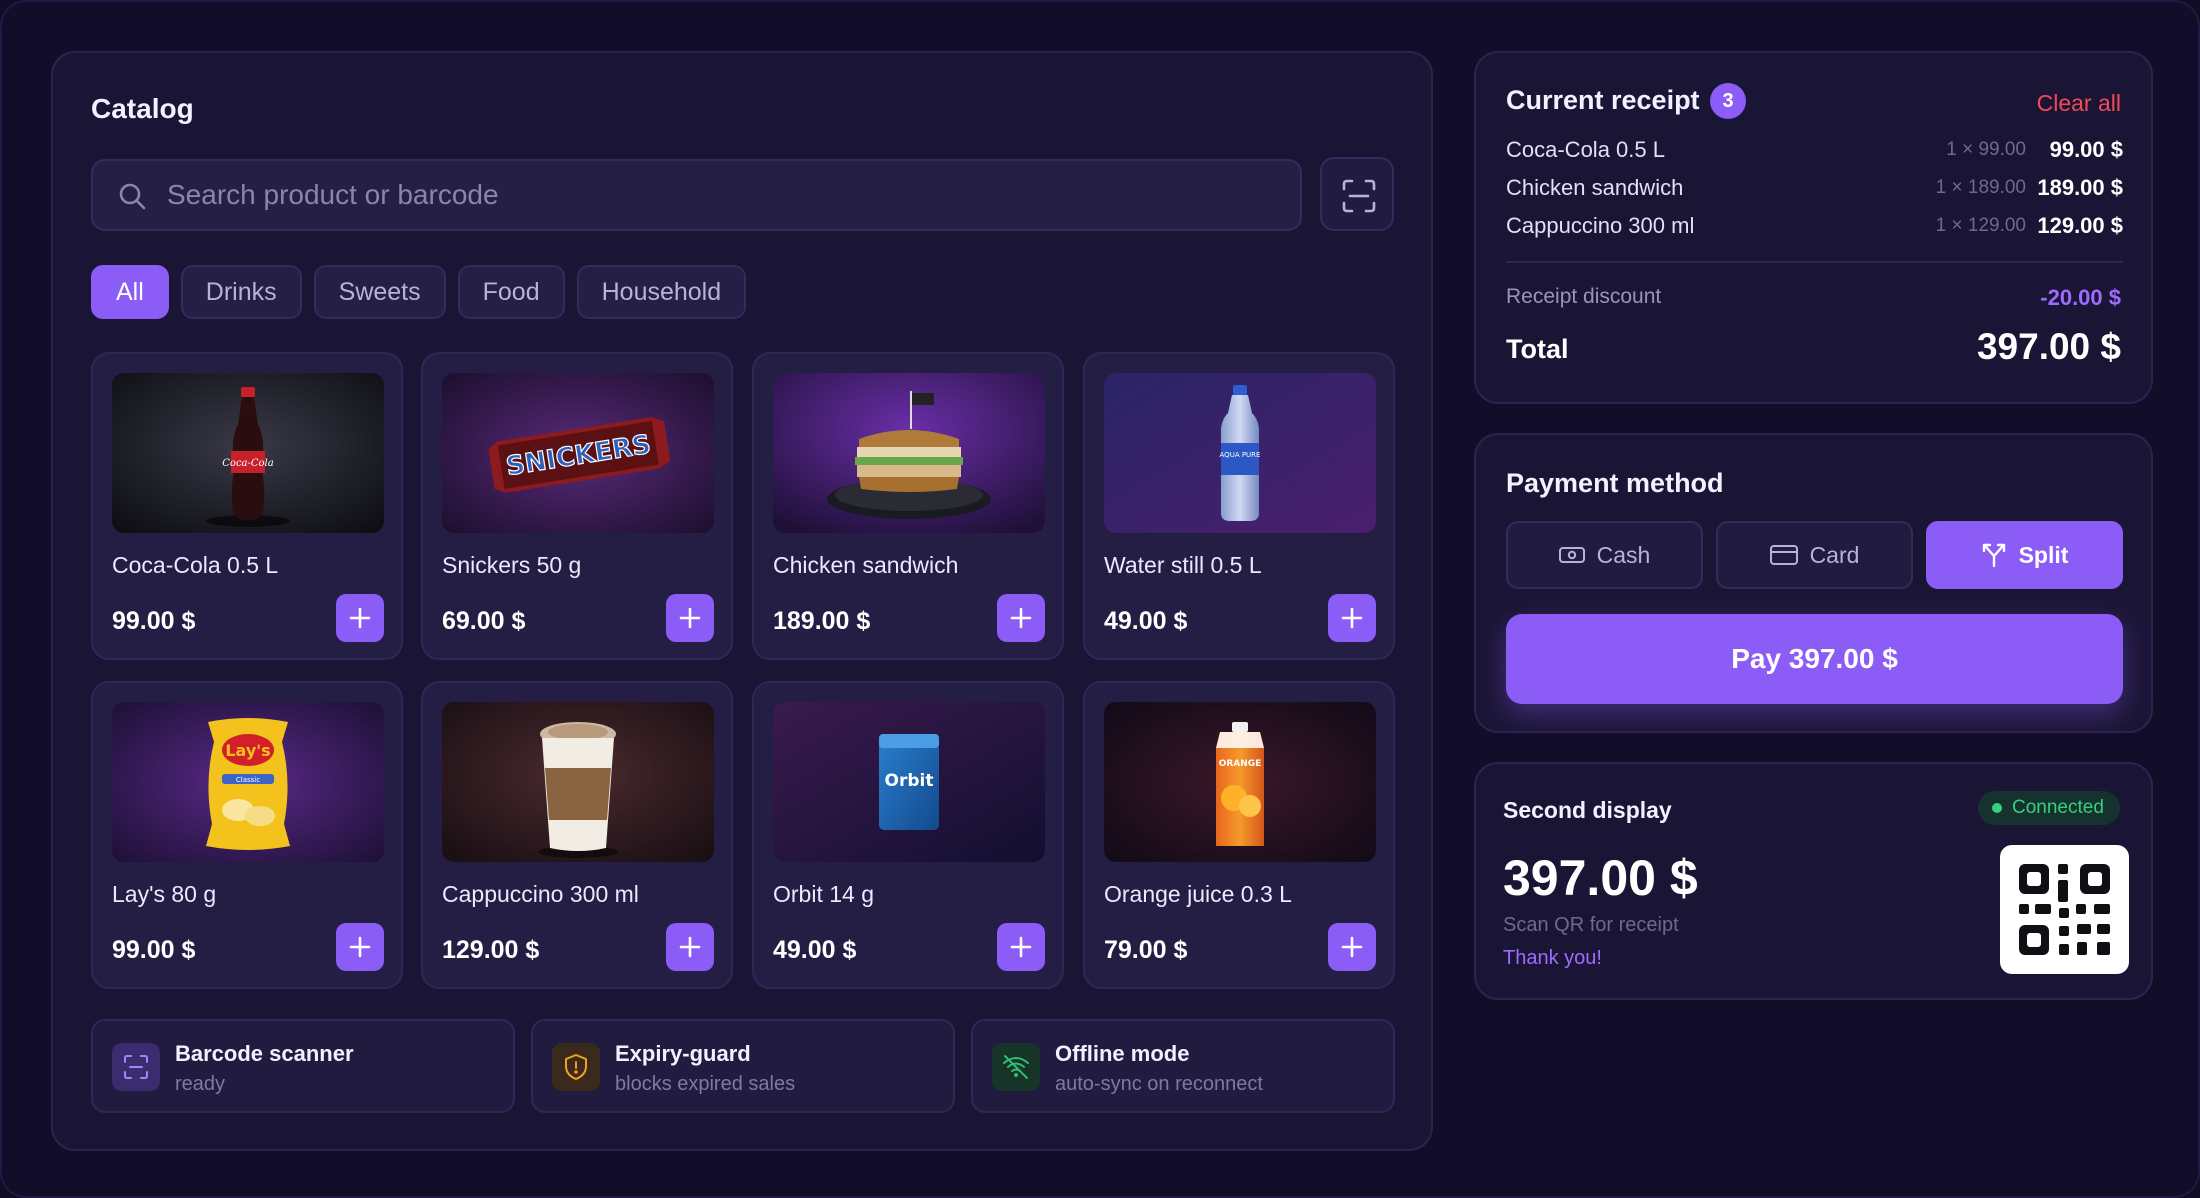 The height and width of the screenshot is (1198, 2200). Describe the element at coordinates (136, 1067) in the screenshot. I see `barcode-scan-icon` at that location.